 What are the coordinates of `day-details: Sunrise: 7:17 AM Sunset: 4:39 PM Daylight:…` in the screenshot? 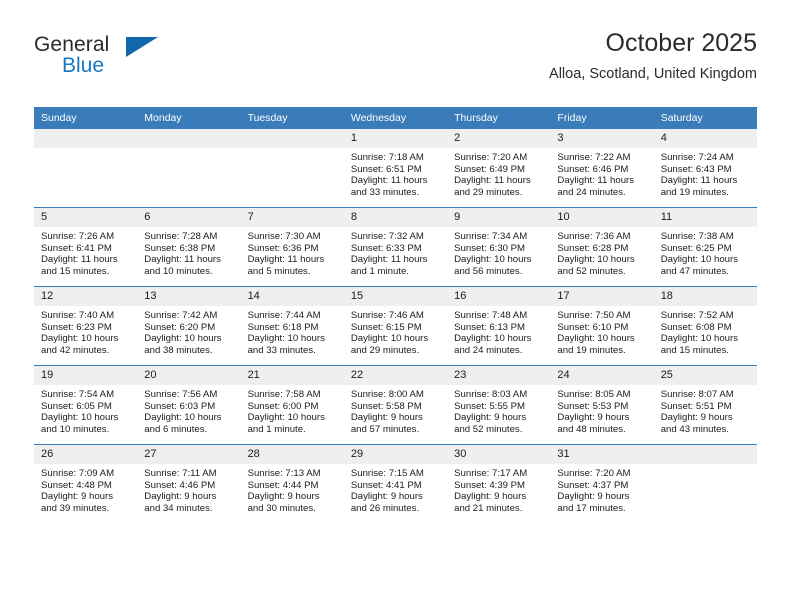 It's located at (498, 489).